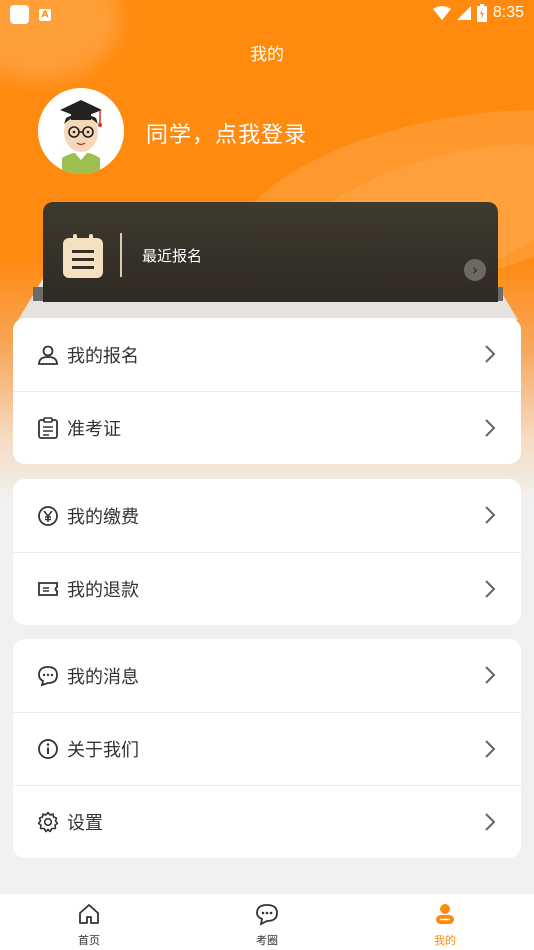 The height and width of the screenshot is (950, 534). Describe the element at coordinates (103, 356) in the screenshot. I see `menu-item-label: 我的报名` at that location.